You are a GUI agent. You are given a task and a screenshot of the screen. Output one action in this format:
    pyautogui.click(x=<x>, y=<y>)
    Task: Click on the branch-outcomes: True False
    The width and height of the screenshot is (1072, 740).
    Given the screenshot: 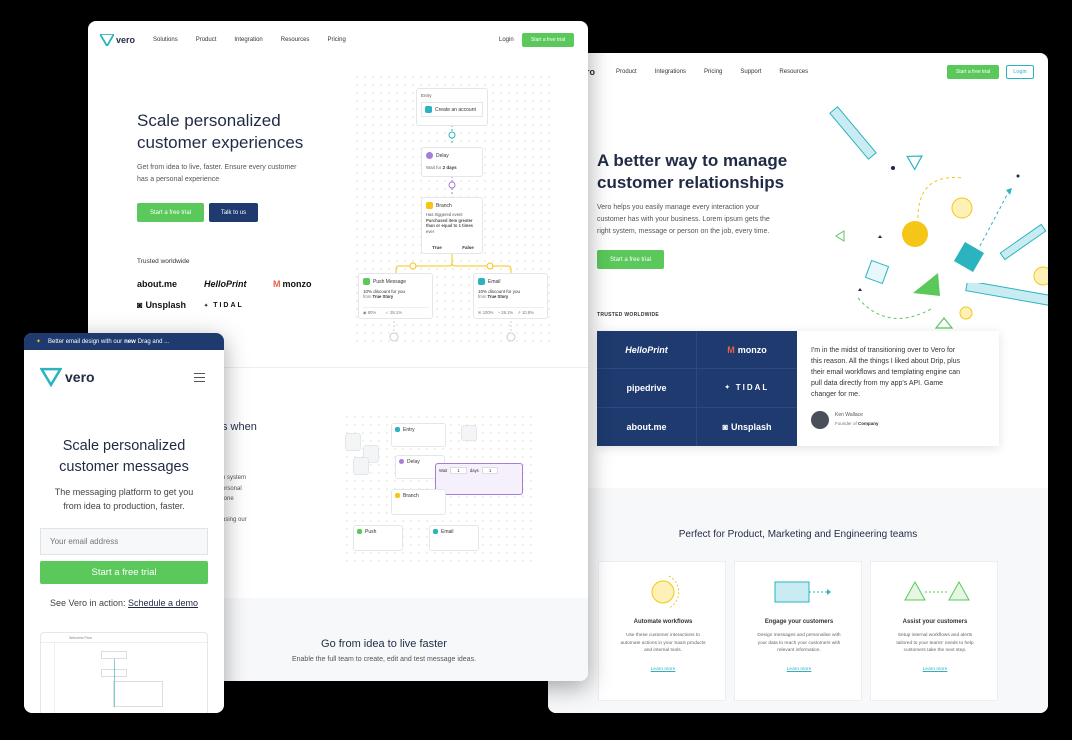 What is the action you would take?
    pyautogui.click(x=453, y=247)
    